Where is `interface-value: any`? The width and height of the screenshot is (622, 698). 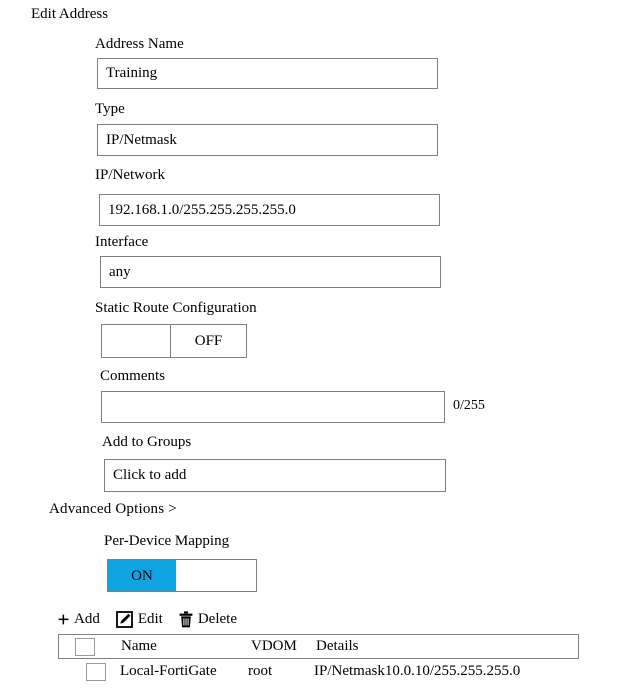 interface-value: any is located at coordinates (120, 271).